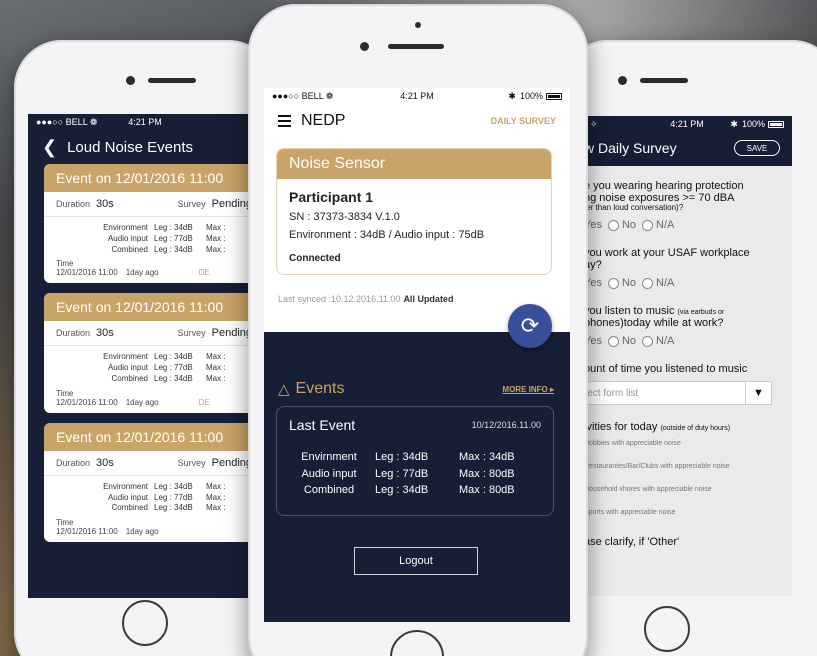 This screenshot has height=656, width=817. Describe the element at coordinates (284, 121) in the screenshot. I see `menu-icon` at that location.